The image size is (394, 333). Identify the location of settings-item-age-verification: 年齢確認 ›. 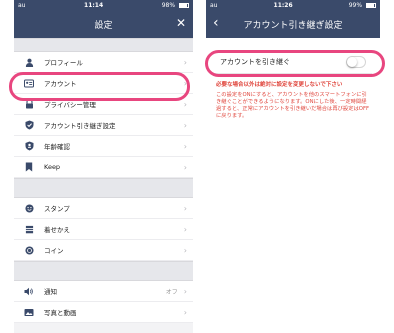
(103, 146).